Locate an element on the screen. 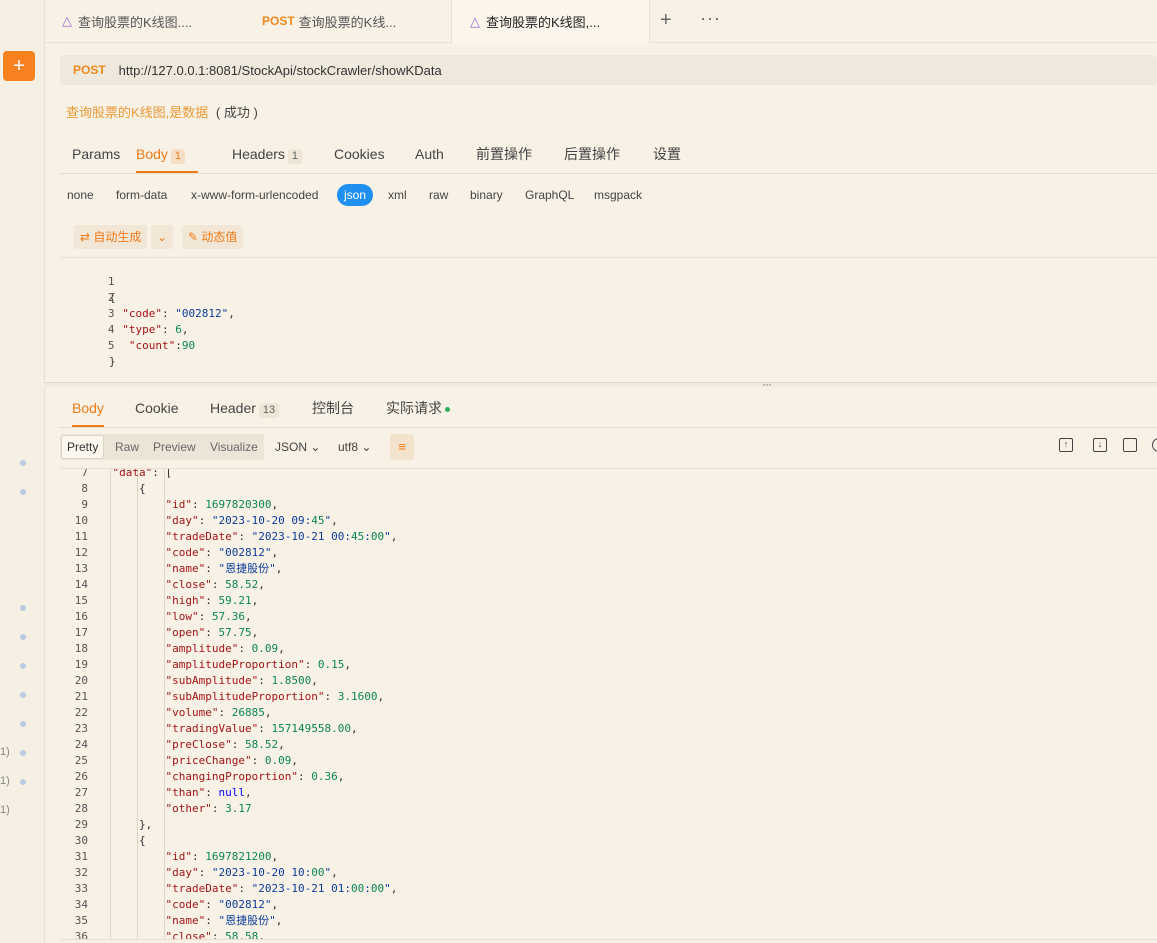 This screenshot has width=1157, height=943. response-code-text: "code": "002812", is located at coordinates (222, 552).